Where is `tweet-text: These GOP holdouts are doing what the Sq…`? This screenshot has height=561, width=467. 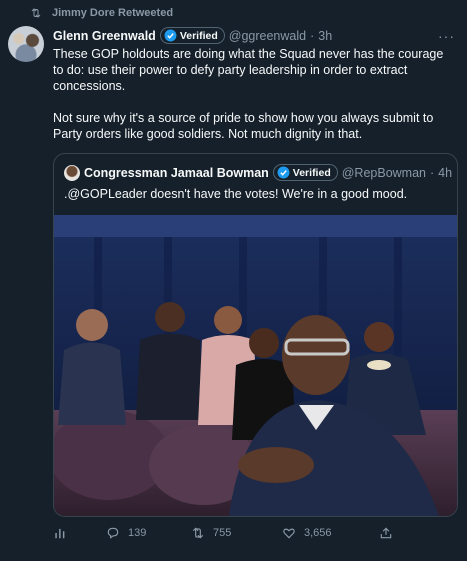
tweet-text: These GOP holdouts are doing what the Sq… is located at coordinates (253, 94).